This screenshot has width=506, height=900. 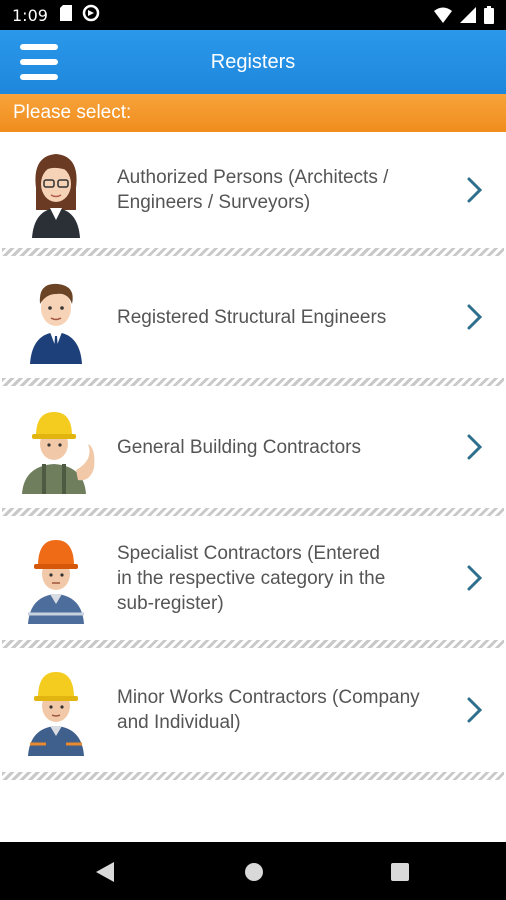 I want to click on list-item-structural-engineers: Registered Structural Engineers, so click(x=253, y=317).